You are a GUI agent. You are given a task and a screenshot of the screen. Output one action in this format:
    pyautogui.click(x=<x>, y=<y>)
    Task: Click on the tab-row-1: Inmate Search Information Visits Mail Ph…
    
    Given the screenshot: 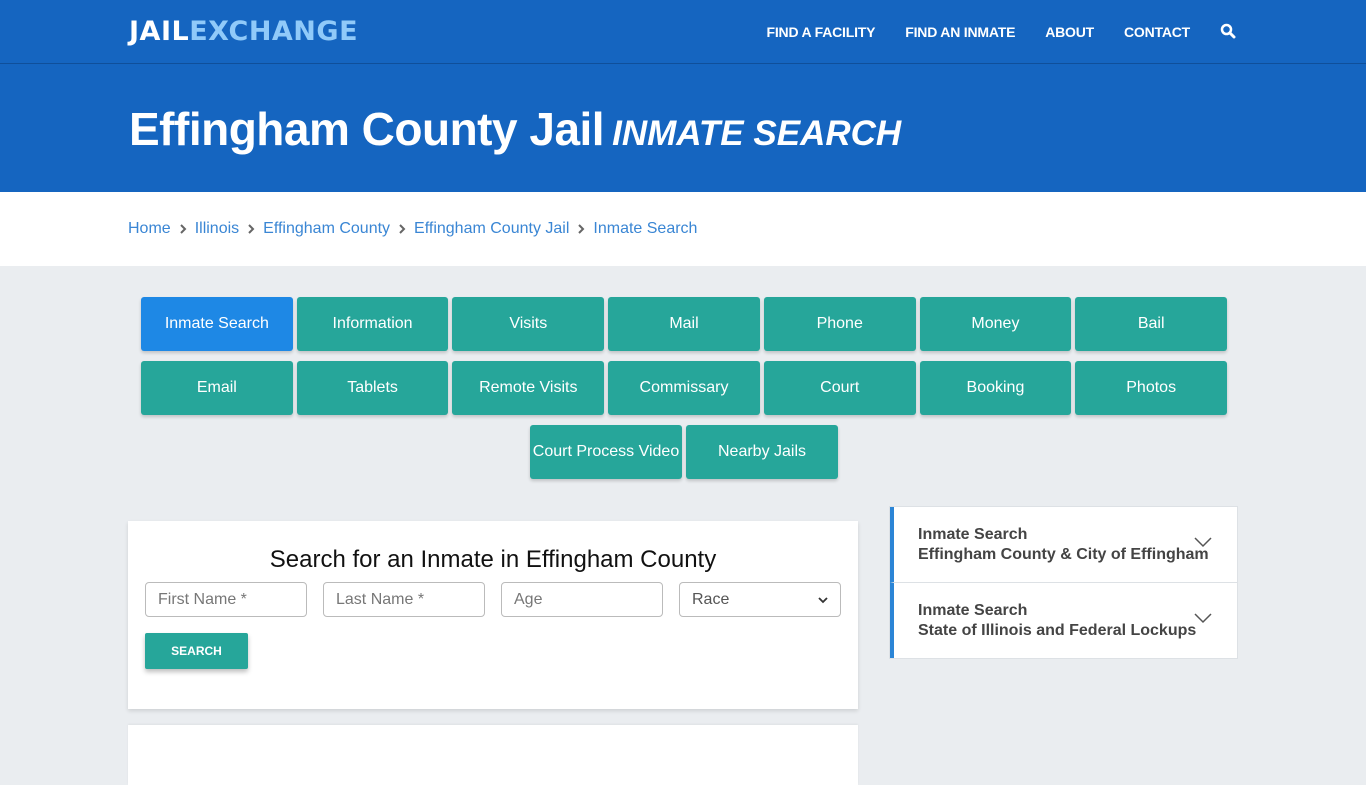 What is the action you would take?
    pyautogui.click(x=684, y=324)
    